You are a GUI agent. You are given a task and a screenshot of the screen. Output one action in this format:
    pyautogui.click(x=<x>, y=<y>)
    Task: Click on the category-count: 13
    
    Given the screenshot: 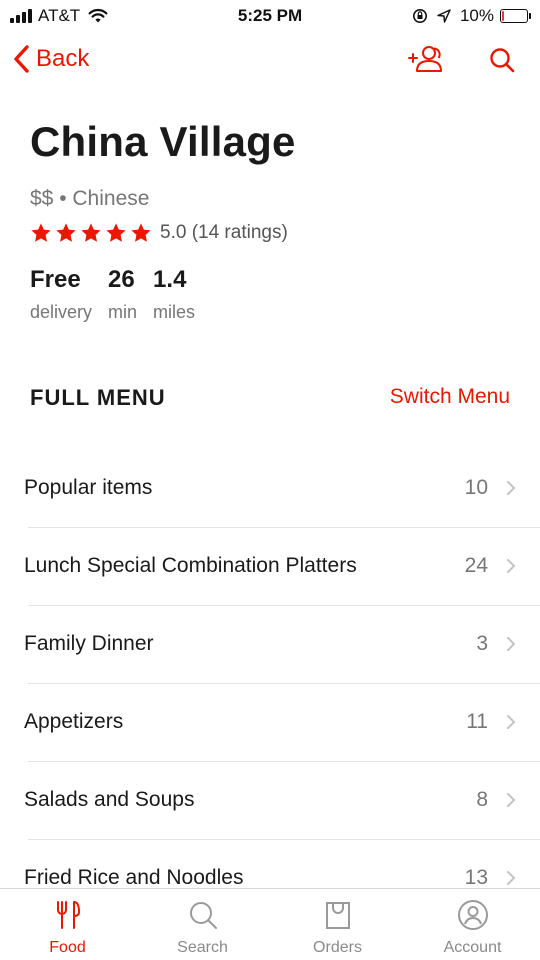 What is the action you would take?
    pyautogui.click(x=476, y=877)
    